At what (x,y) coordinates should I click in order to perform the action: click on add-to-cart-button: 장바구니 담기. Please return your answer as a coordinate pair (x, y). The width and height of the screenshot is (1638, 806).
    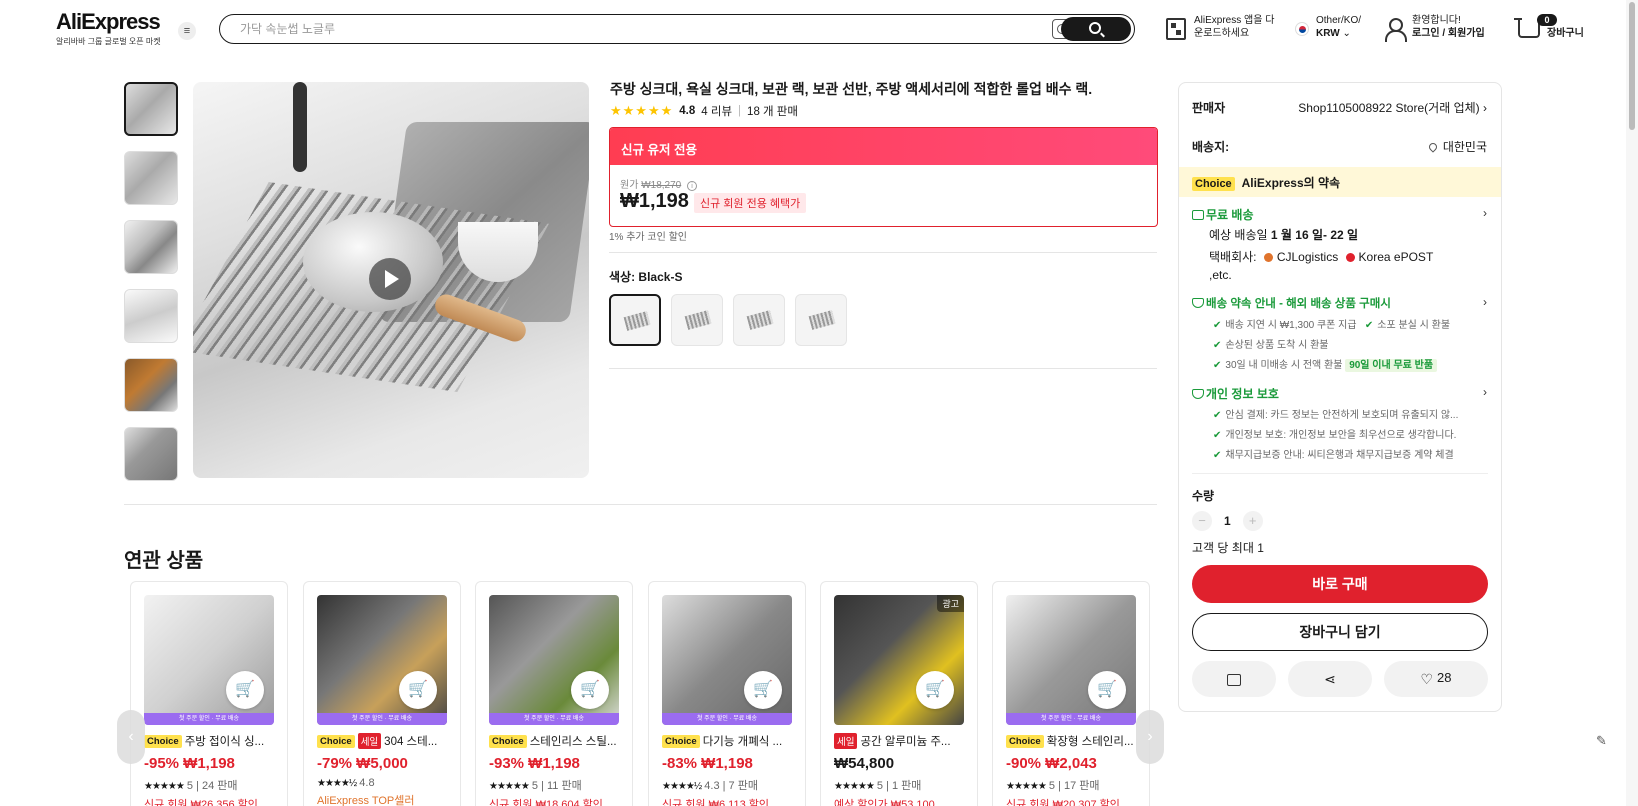
    Looking at the image, I should click on (1340, 632).